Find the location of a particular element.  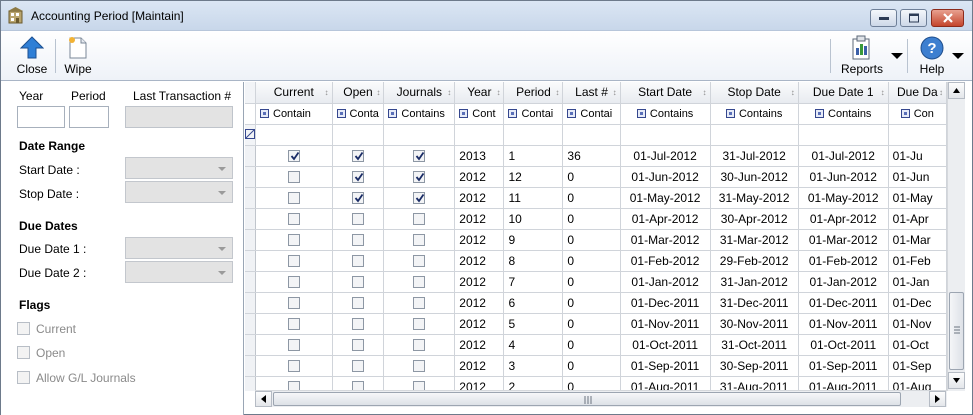

stop-date-combo is located at coordinates (179, 192).